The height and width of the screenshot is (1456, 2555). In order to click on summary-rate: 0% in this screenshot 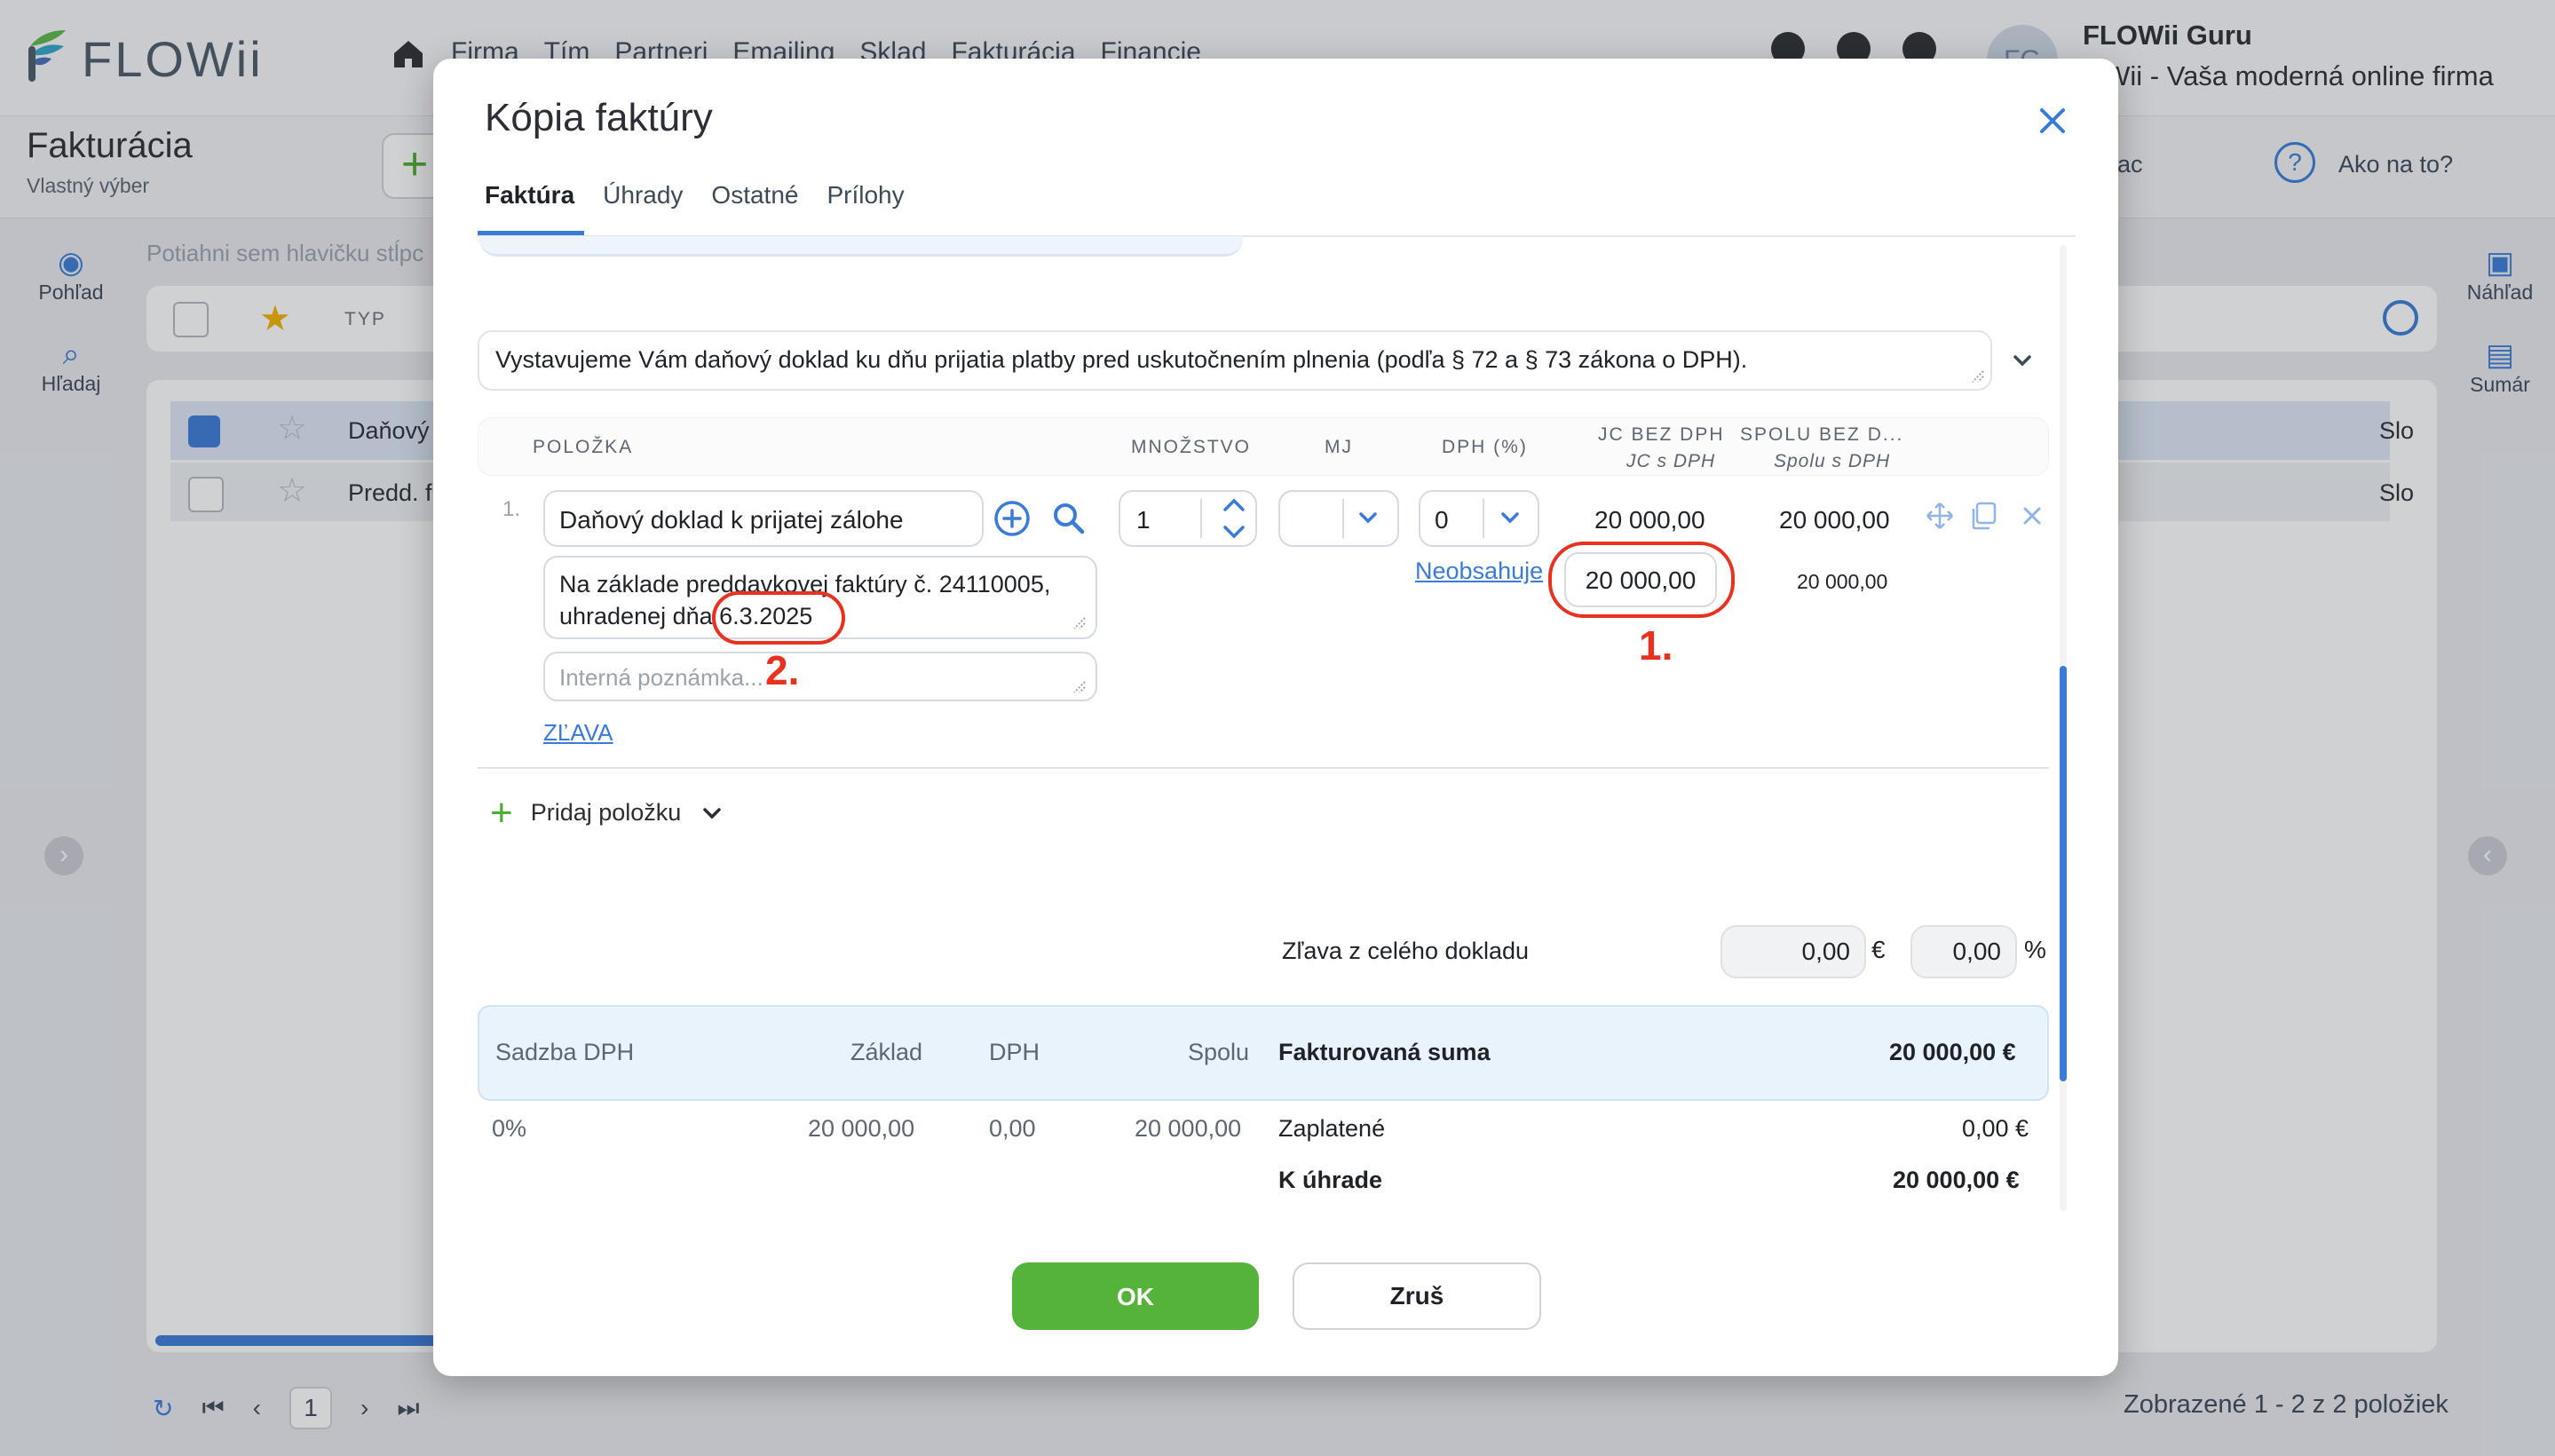, I will do `click(510, 1128)`.